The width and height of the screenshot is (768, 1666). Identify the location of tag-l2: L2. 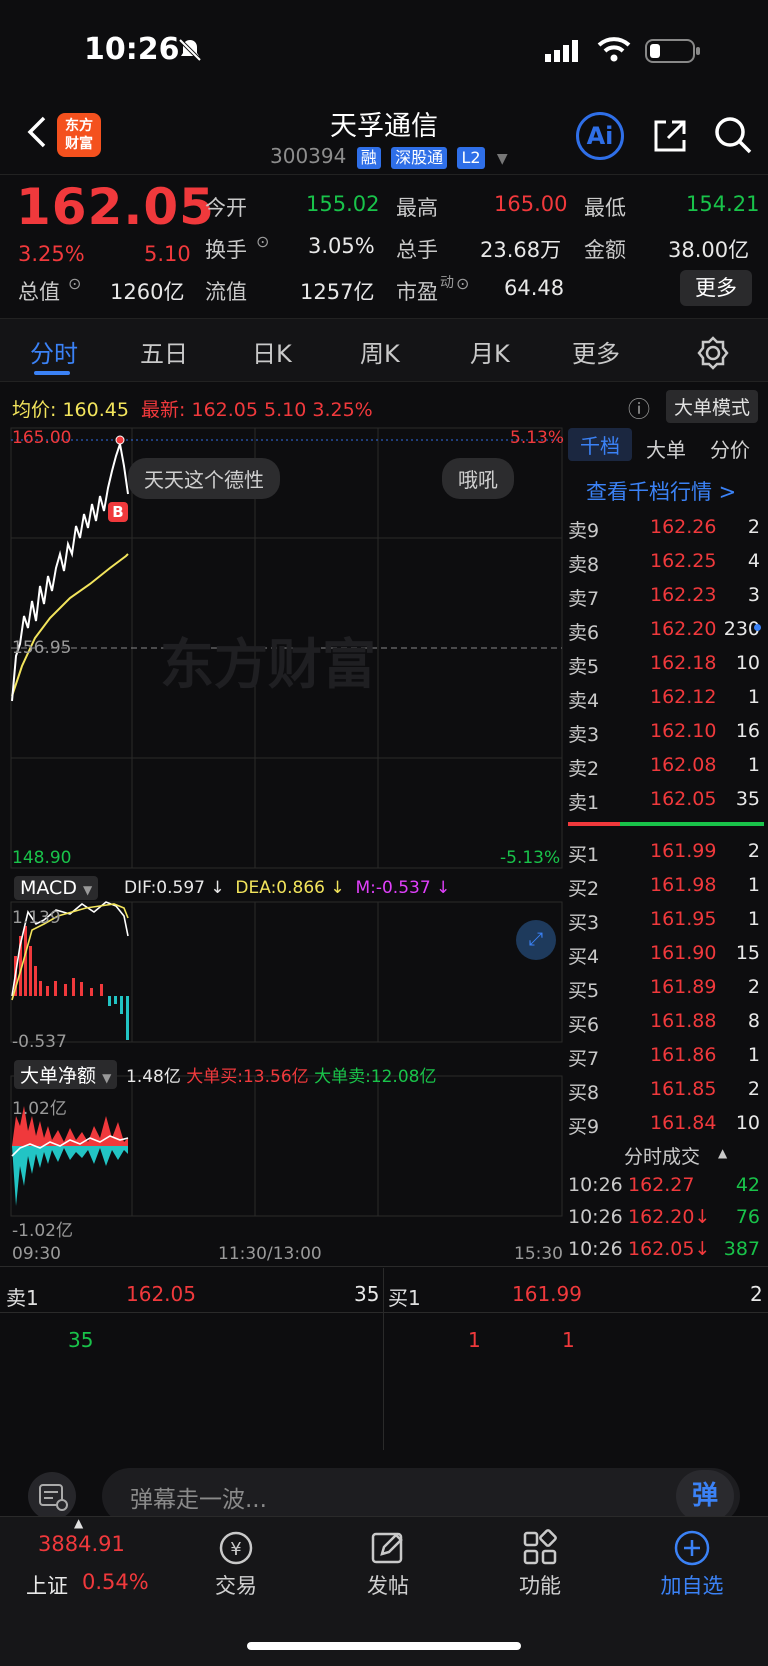
(471, 158).